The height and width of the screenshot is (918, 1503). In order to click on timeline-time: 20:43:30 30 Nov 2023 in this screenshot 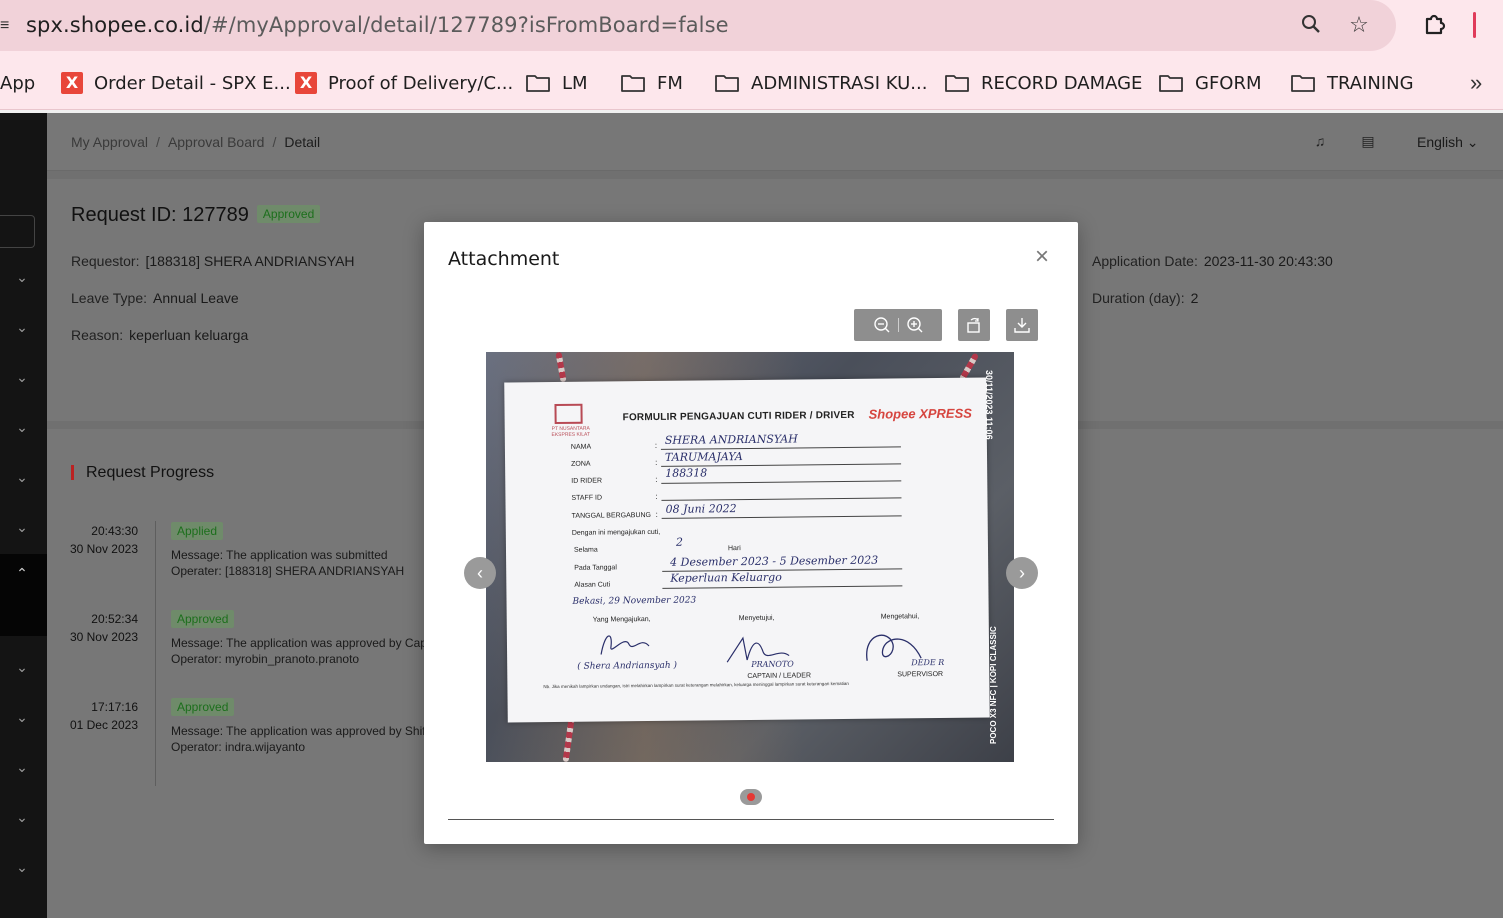, I will do `click(103, 540)`.